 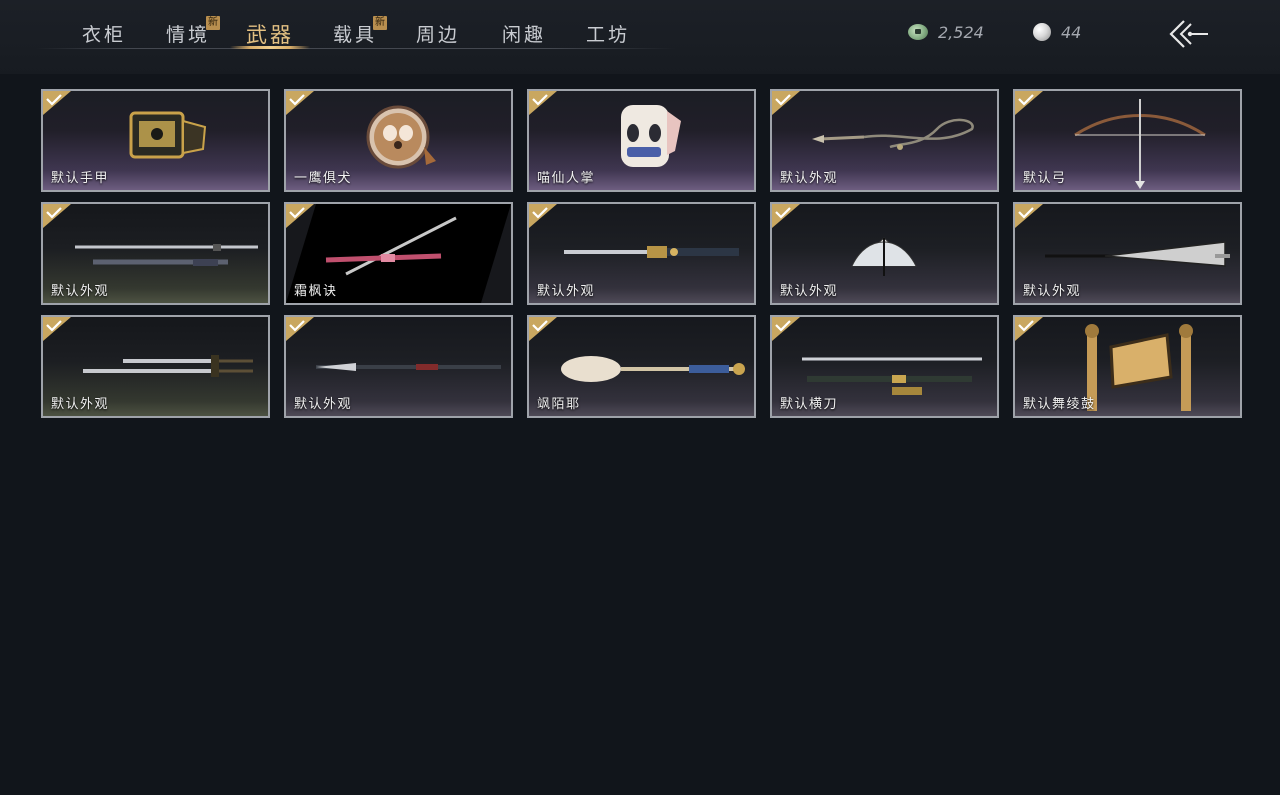 I want to click on tab-label: 武器, so click(x=270, y=35).